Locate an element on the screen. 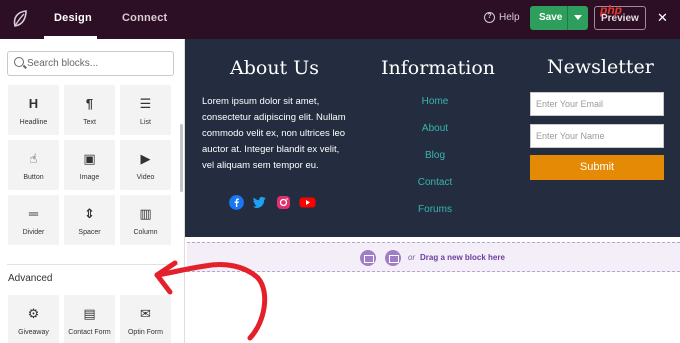 This screenshot has width=680, height=343. add-row-icon is located at coordinates (368, 258).